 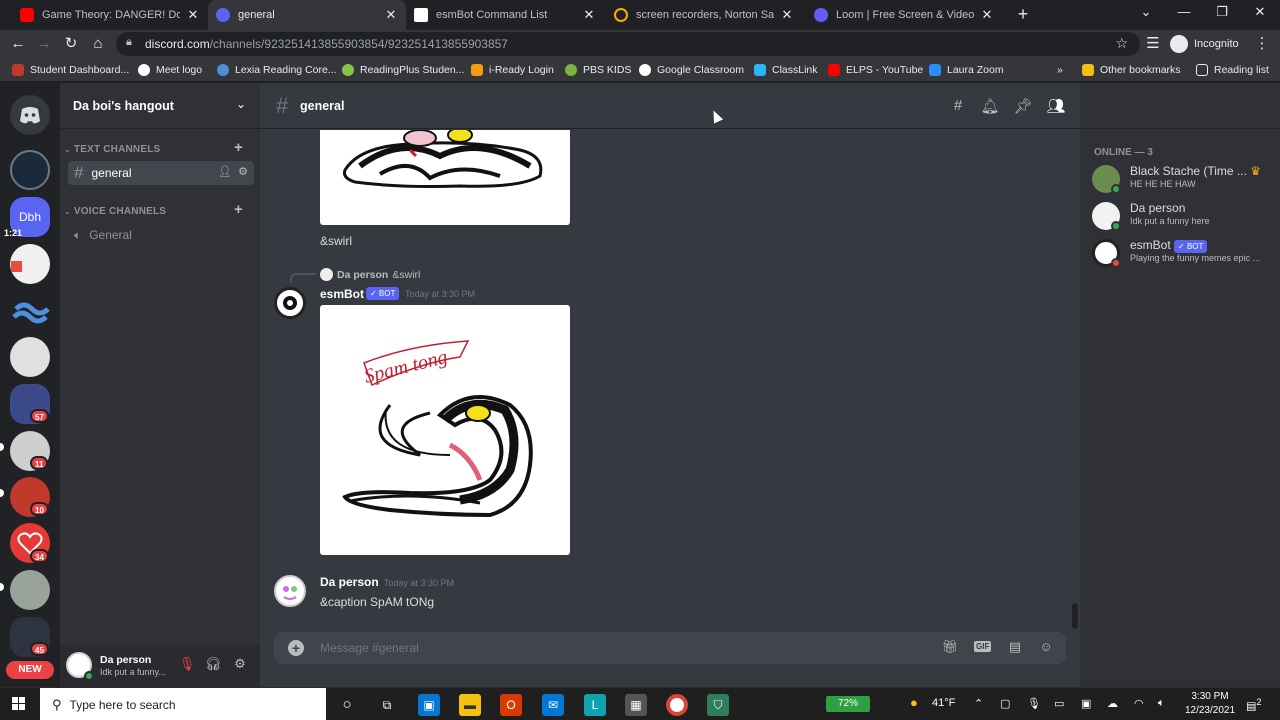 I want to click on gif-button: GIF, so click(x=983, y=646).